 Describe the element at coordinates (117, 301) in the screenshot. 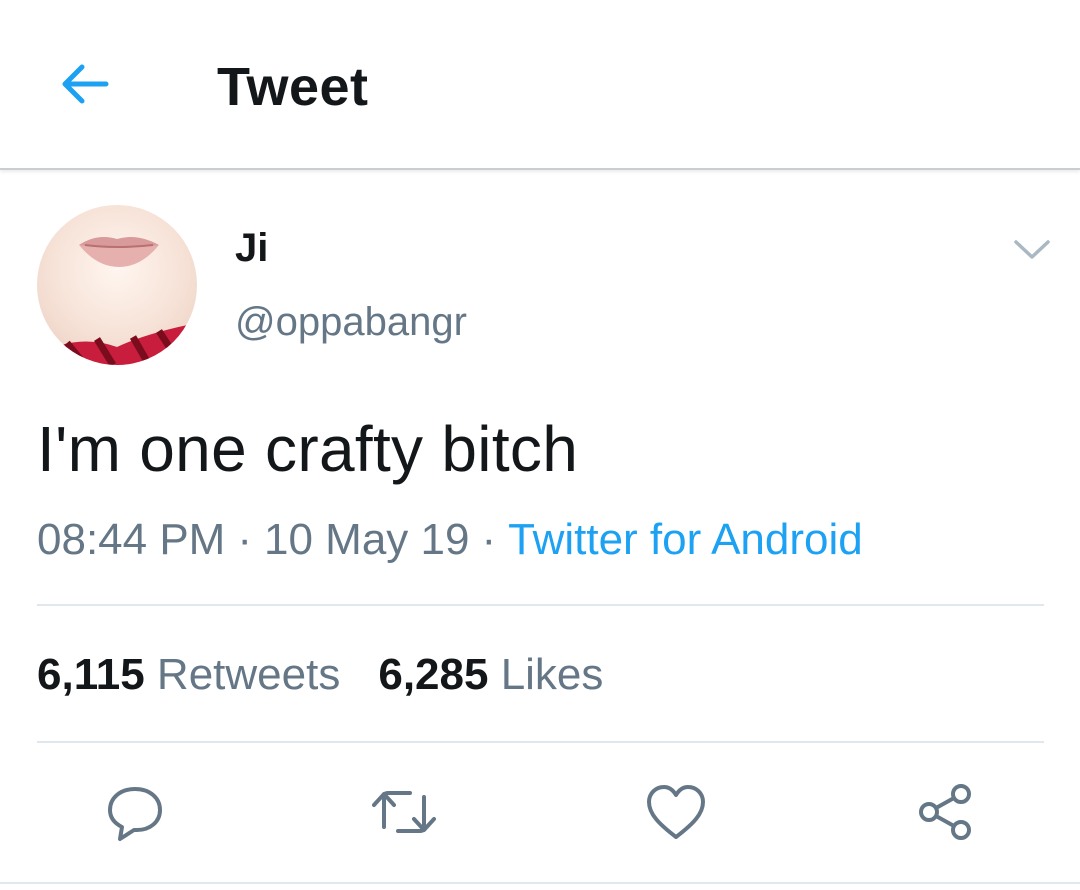

I see `avatar-image` at that location.